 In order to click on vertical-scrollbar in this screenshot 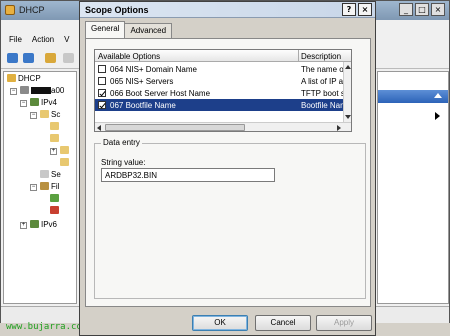, I will do `click(347, 92)`.